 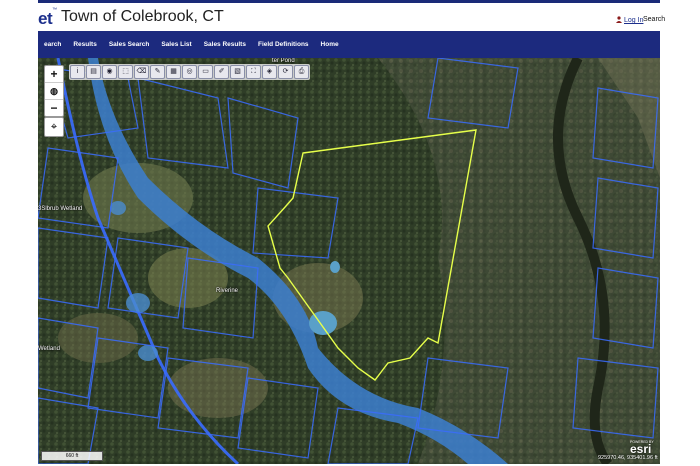 I want to click on grid-tool-icon: ▧, so click(x=237, y=72).